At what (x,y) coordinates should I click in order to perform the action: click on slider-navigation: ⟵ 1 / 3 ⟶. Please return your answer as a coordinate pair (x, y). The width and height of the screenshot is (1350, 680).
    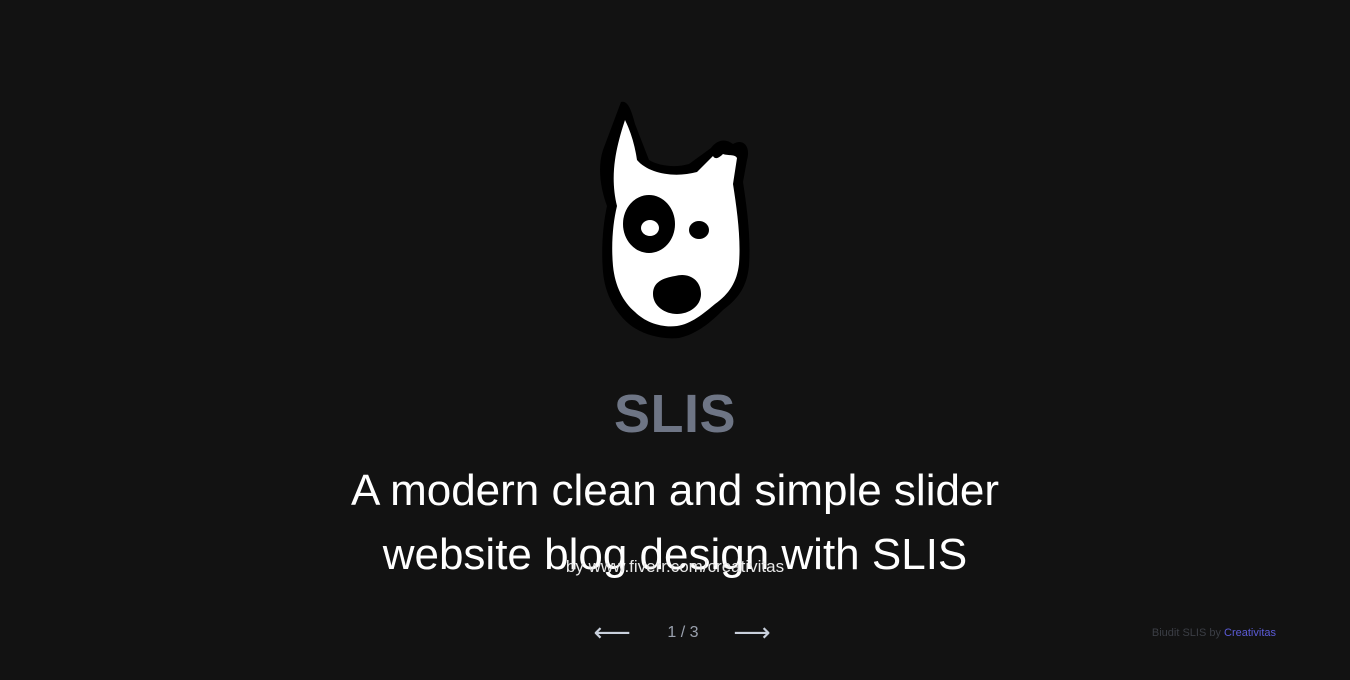
    Looking at the image, I should click on (680, 633).